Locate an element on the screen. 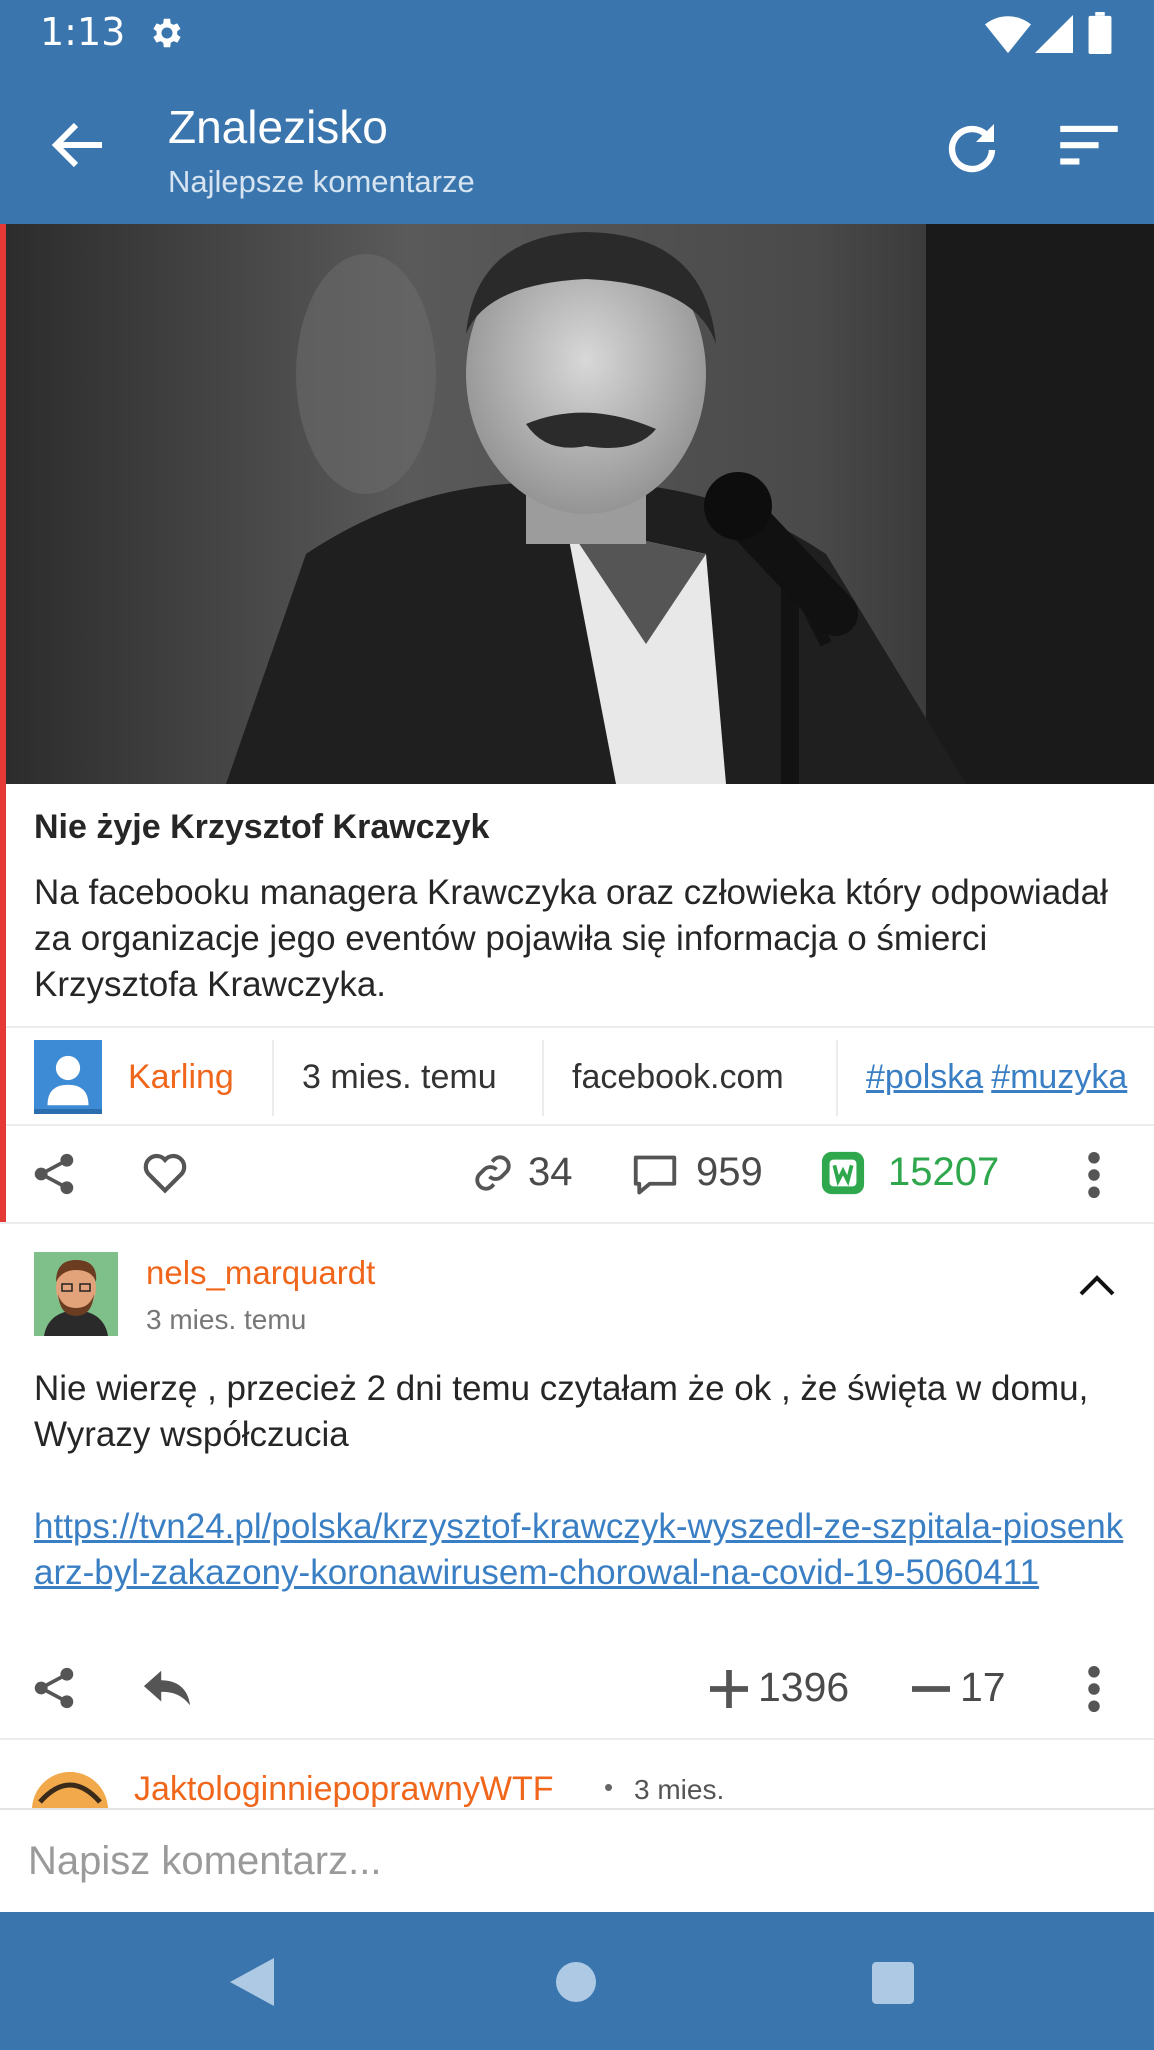 This screenshot has height=2050, width=1154. article-time: 3 mies. temu is located at coordinates (399, 1077).